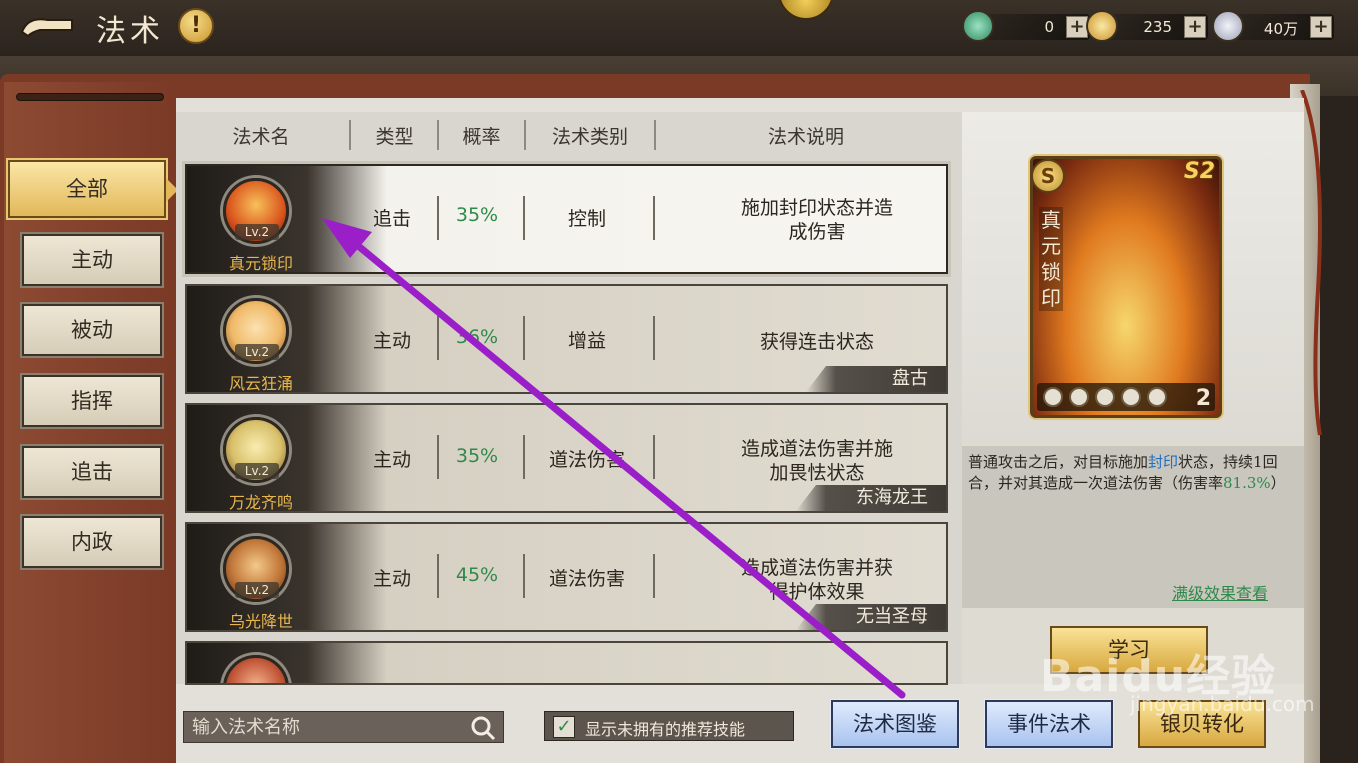 This screenshot has width=1358, height=763. Describe the element at coordinates (1220, 592) in the screenshot. I see `full-effect-link: 满级效果查看` at that location.